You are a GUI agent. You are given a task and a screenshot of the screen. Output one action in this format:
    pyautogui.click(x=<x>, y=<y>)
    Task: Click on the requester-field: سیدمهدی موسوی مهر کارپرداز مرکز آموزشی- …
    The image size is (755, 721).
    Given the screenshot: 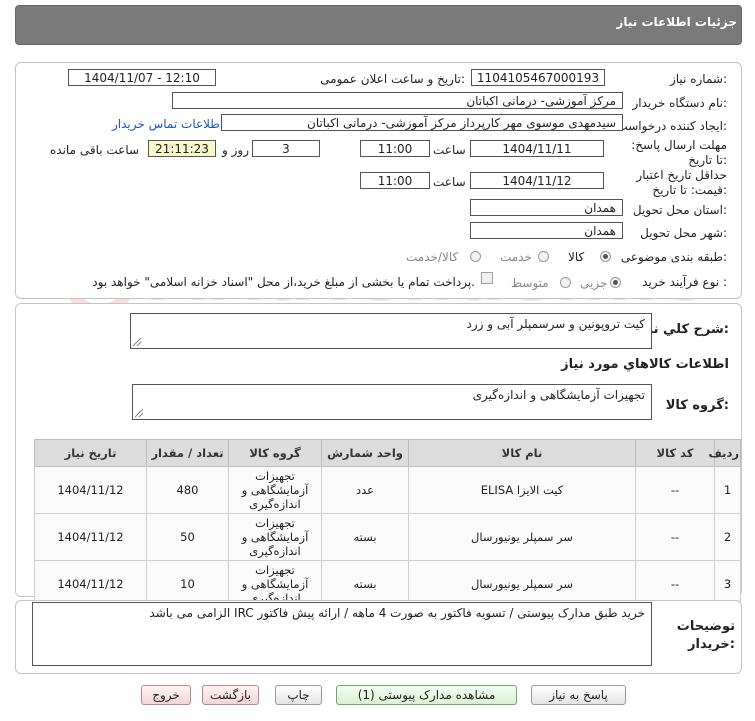 What is the action you would take?
    pyautogui.click(x=422, y=122)
    